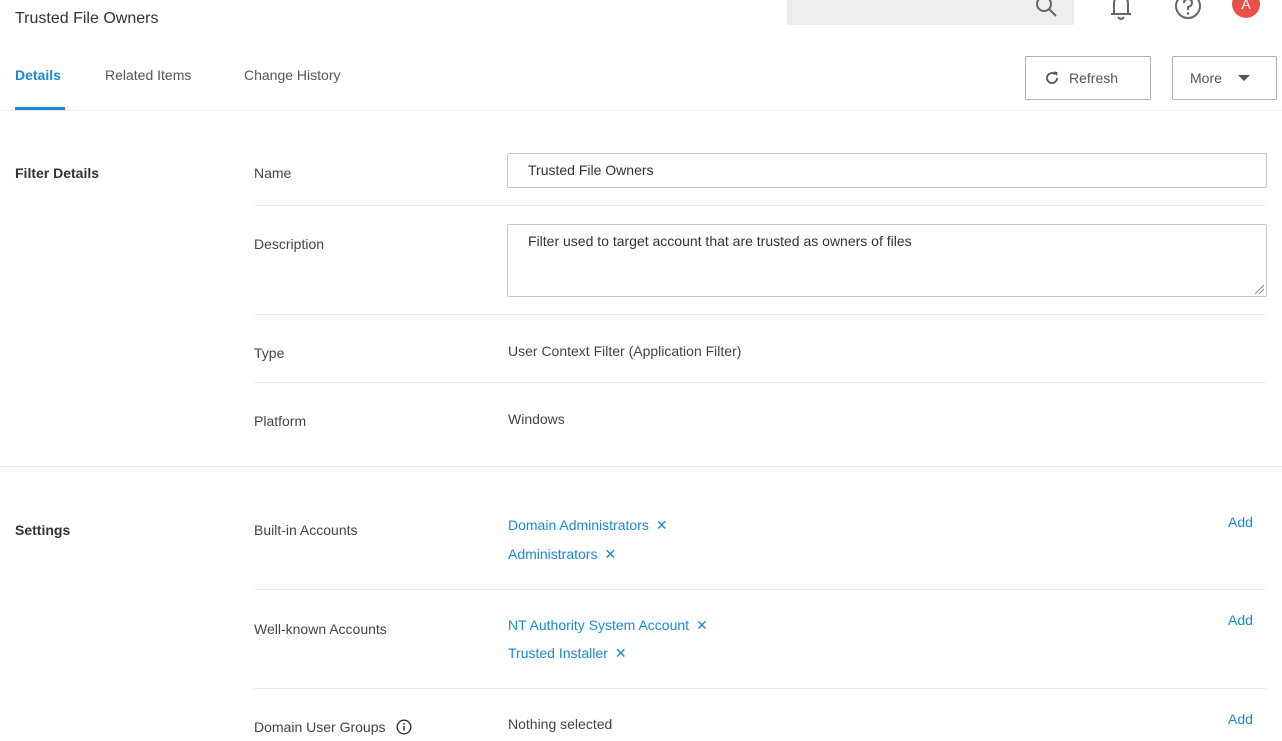 The height and width of the screenshot is (741, 1282). I want to click on add-well-known-account-link: Add, so click(1240, 620).